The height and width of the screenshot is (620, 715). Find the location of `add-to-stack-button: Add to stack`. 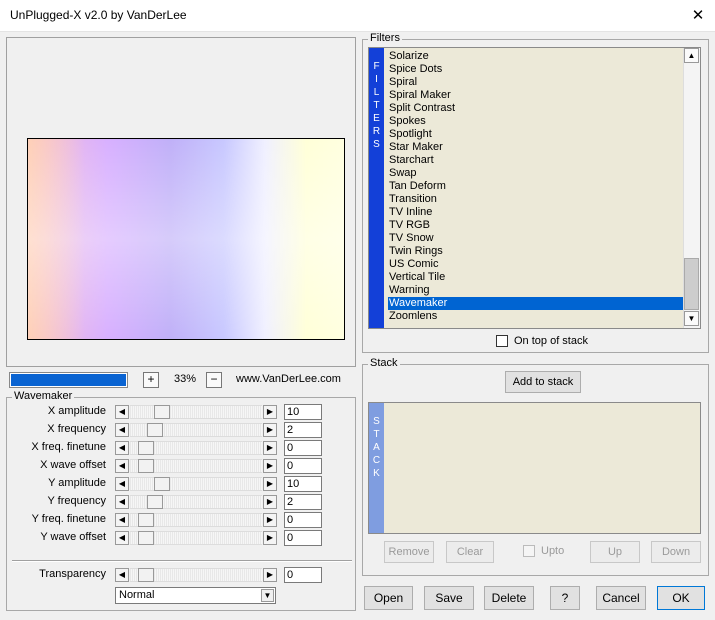

add-to-stack-button: Add to stack is located at coordinates (543, 382).